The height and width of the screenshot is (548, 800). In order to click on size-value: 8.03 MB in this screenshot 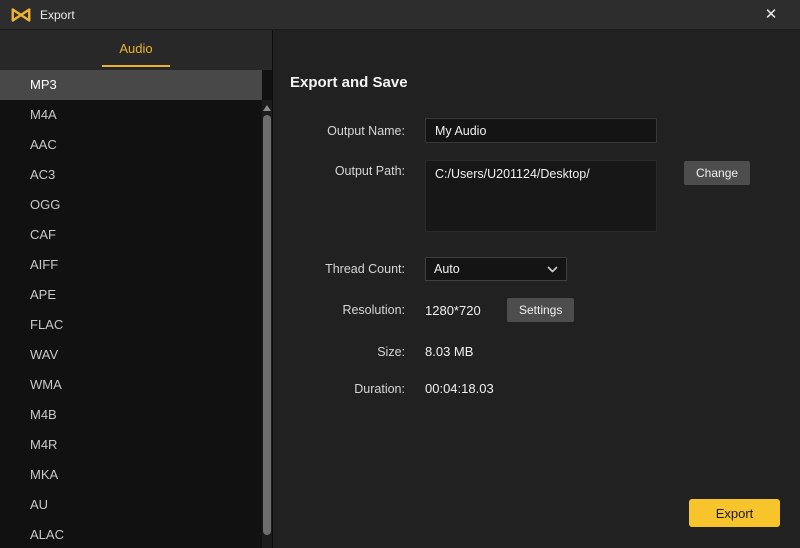, I will do `click(449, 351)`.